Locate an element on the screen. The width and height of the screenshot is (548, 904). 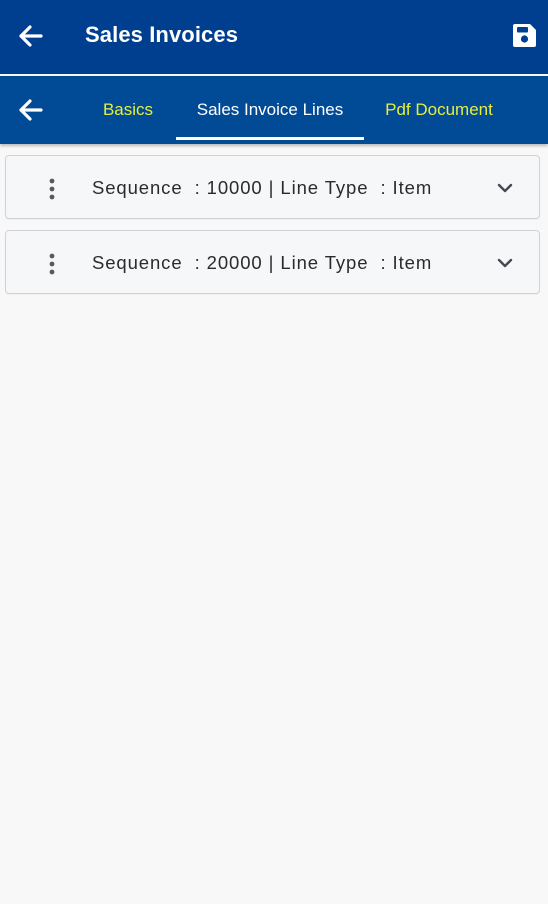
tab-basics: Basics is located at coordinates (128, 110).